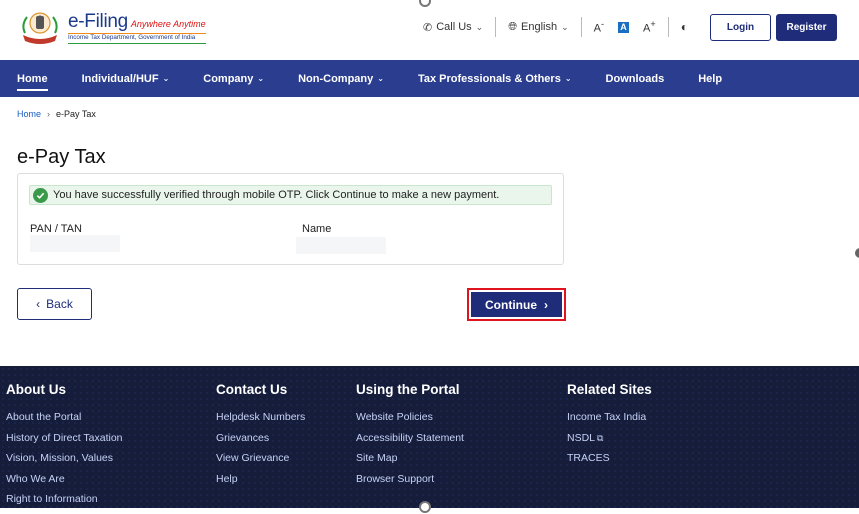  What do you see at coordinates (64, 499) in the screenshot?
I see `footer-link: Right to Information` at bounding box center [64, 499].